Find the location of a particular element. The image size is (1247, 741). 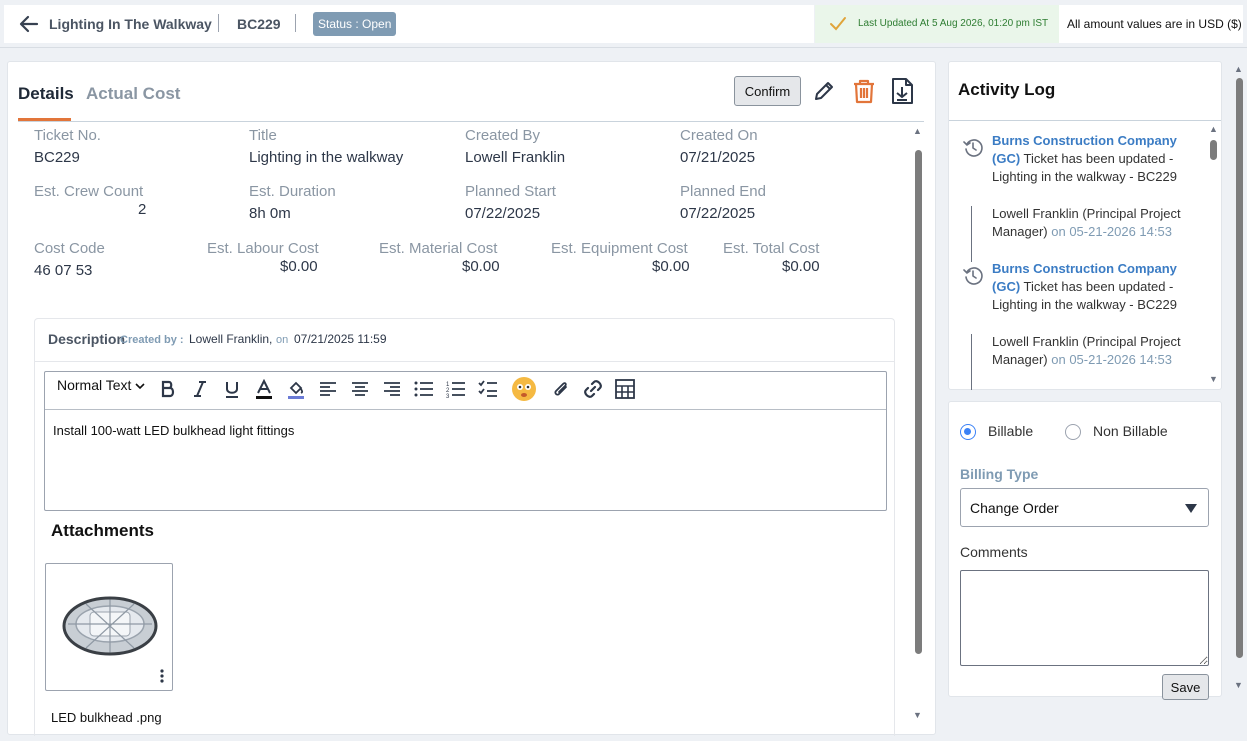

attachment-name: LED bulkhead .png is located at coordinates (106, 717).